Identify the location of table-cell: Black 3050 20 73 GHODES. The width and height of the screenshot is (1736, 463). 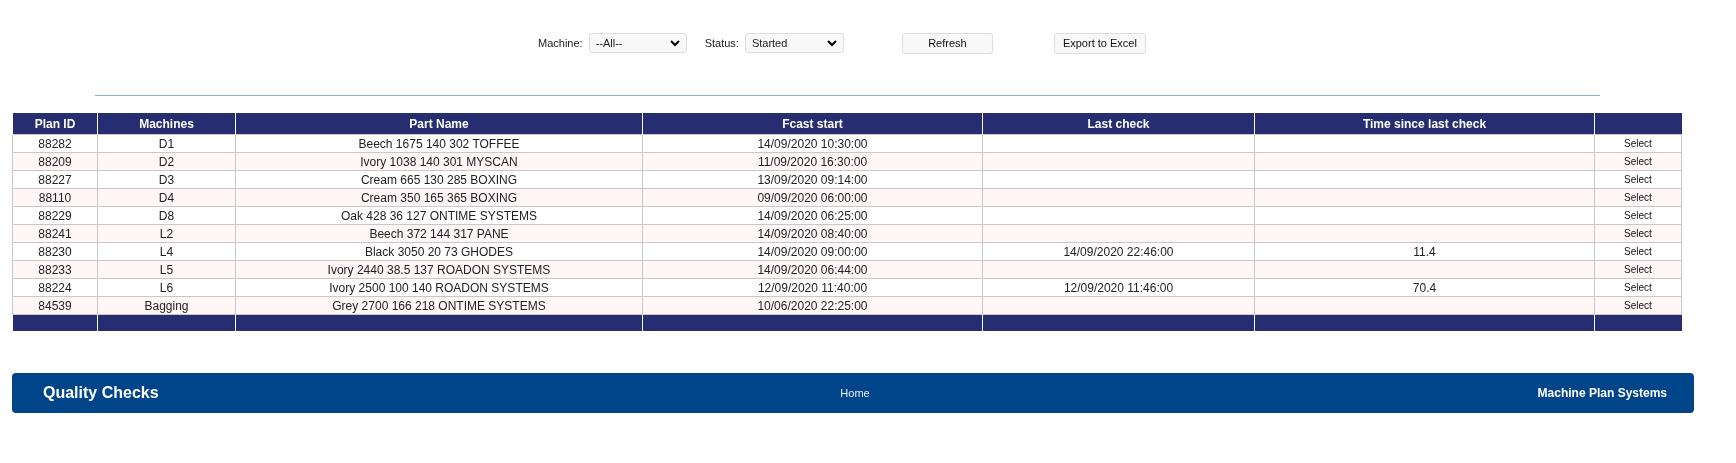
(439, 251).